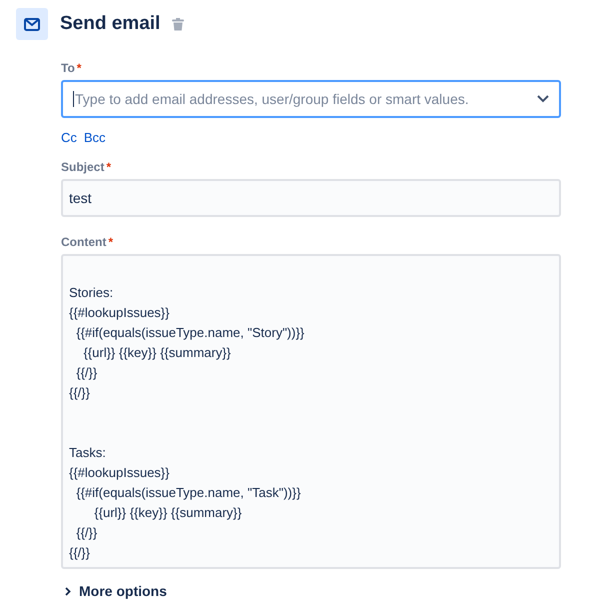 This screenshot has width=608, height=606. I want to click on field-label: To, so click(68, 67).